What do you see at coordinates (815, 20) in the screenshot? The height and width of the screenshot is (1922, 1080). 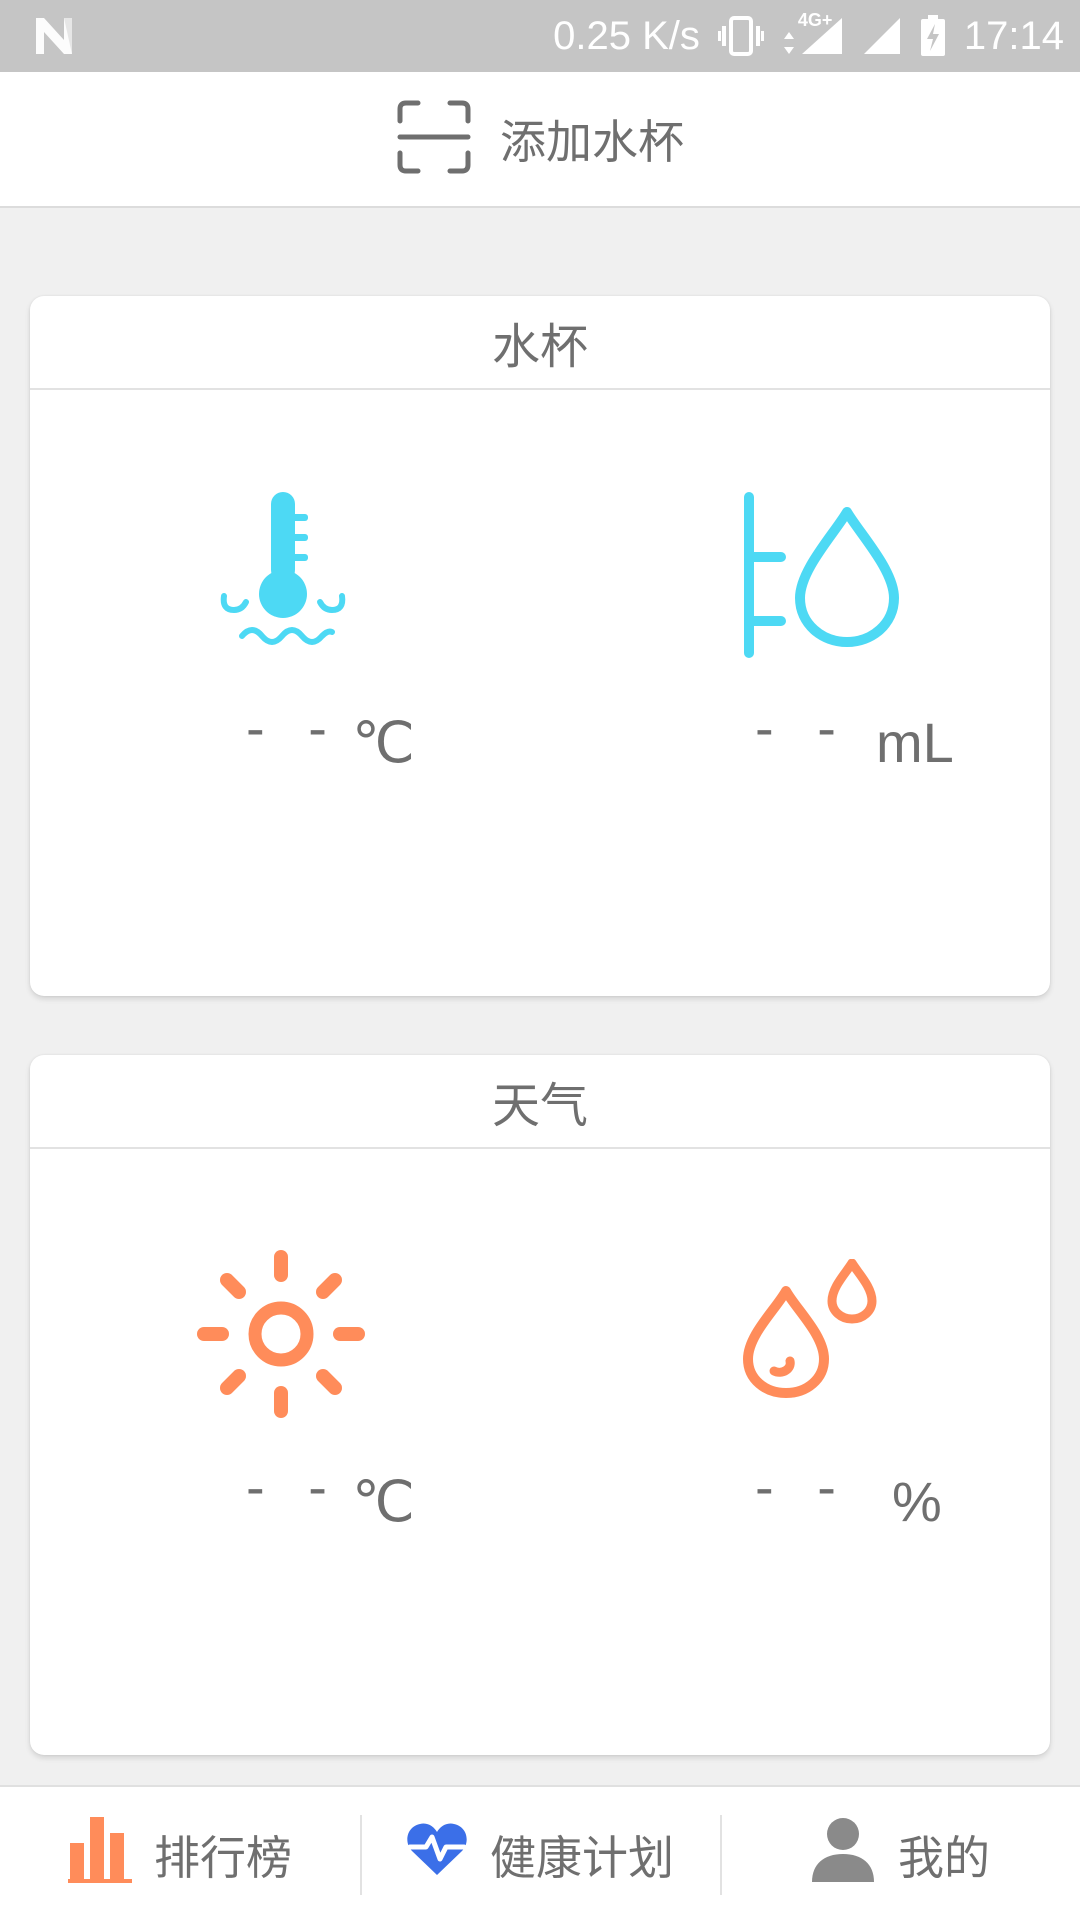 I see `network-type-label: 4G+` at bounding box center [815, 20].